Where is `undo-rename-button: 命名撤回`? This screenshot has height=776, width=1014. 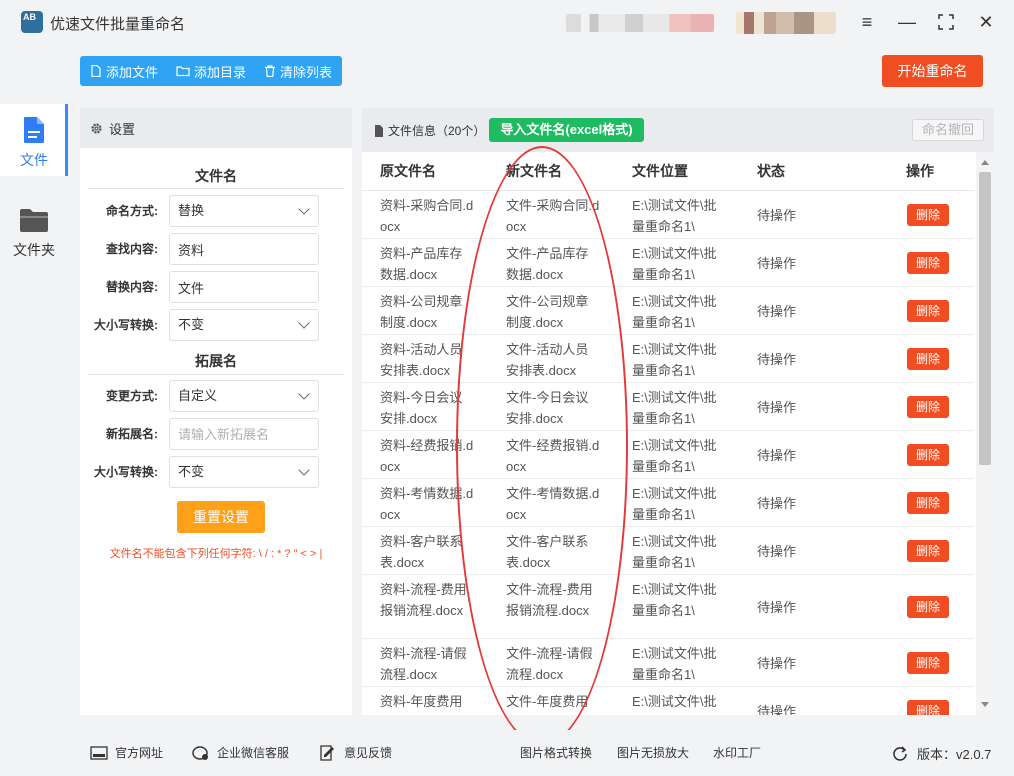
undo-rename-button: 命名撤回 is located at coordinates (948, 130).